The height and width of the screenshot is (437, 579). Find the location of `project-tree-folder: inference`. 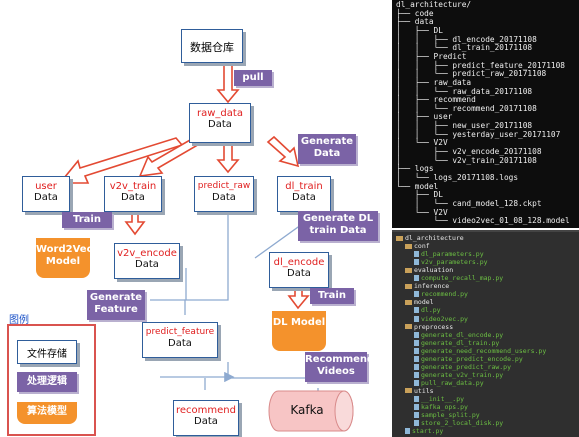

project-tree-folder: inference is located at coordinates (427, 286).